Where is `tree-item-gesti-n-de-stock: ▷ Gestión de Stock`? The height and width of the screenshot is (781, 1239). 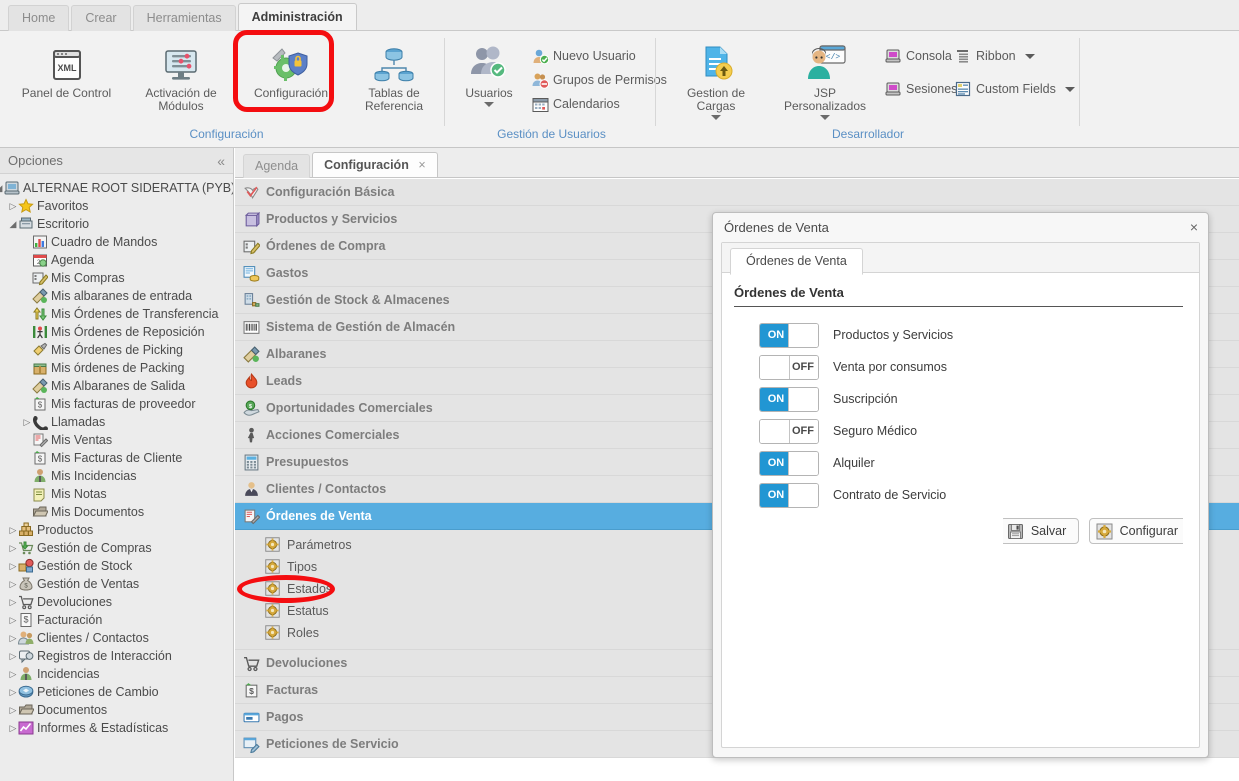
tree-item-gesti-n-de-stock: ▷ Gestión de Stock is located at coordinates (116, 566).